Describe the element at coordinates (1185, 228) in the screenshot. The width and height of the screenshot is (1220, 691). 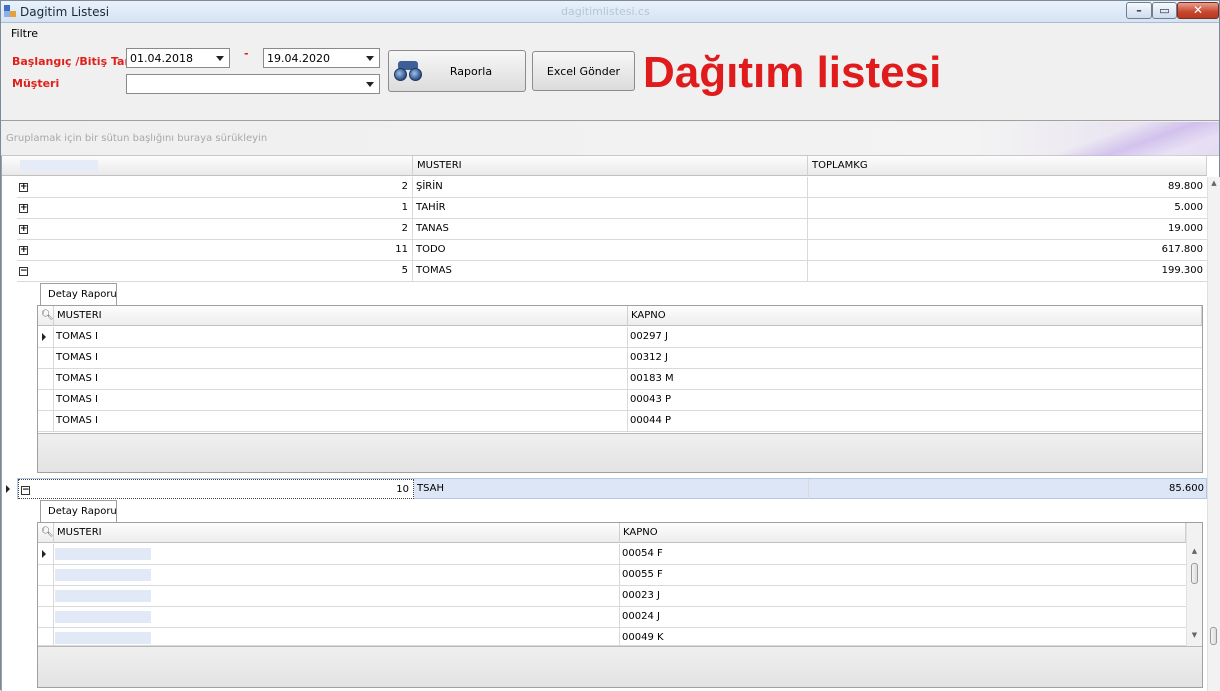
I see `row-toplamkg: 19.000` at that location.